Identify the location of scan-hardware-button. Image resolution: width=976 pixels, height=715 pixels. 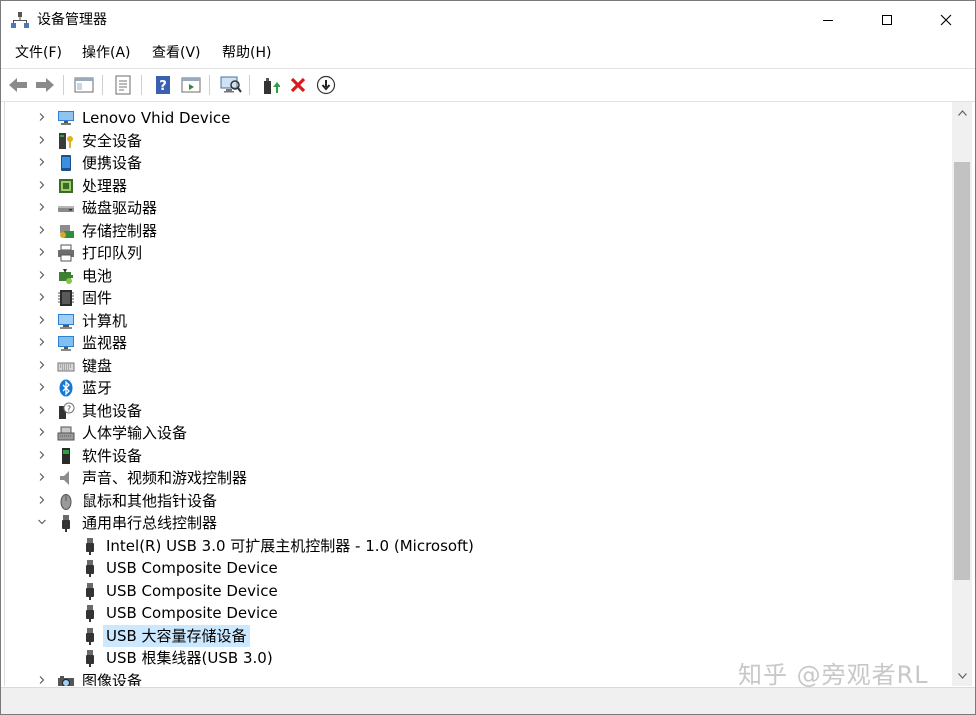
(231, 85).